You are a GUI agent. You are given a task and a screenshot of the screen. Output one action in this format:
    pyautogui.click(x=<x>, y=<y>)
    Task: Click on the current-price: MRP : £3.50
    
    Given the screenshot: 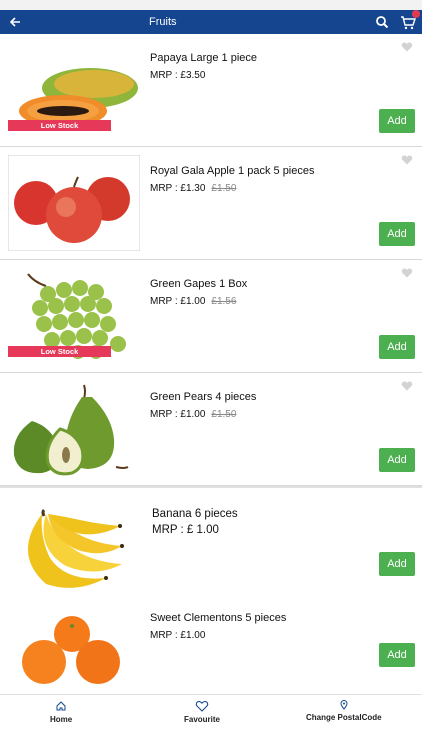 What is the action you would take?
    pyautogui.click(x=178, y=75)
    